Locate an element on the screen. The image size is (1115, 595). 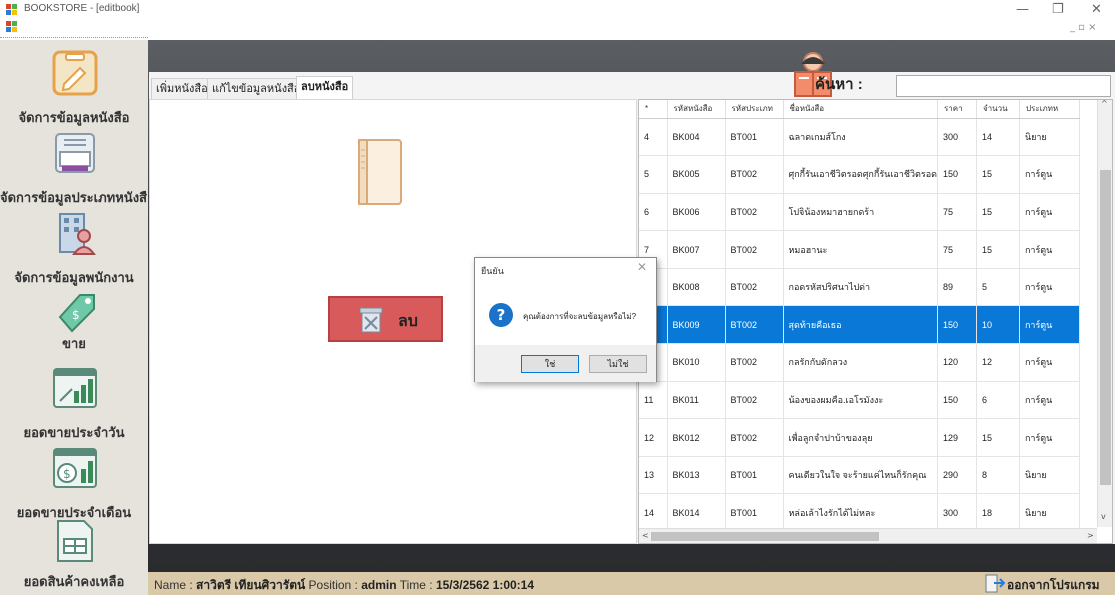
quantity-cell: 5 is located at coordinates (998, 287).